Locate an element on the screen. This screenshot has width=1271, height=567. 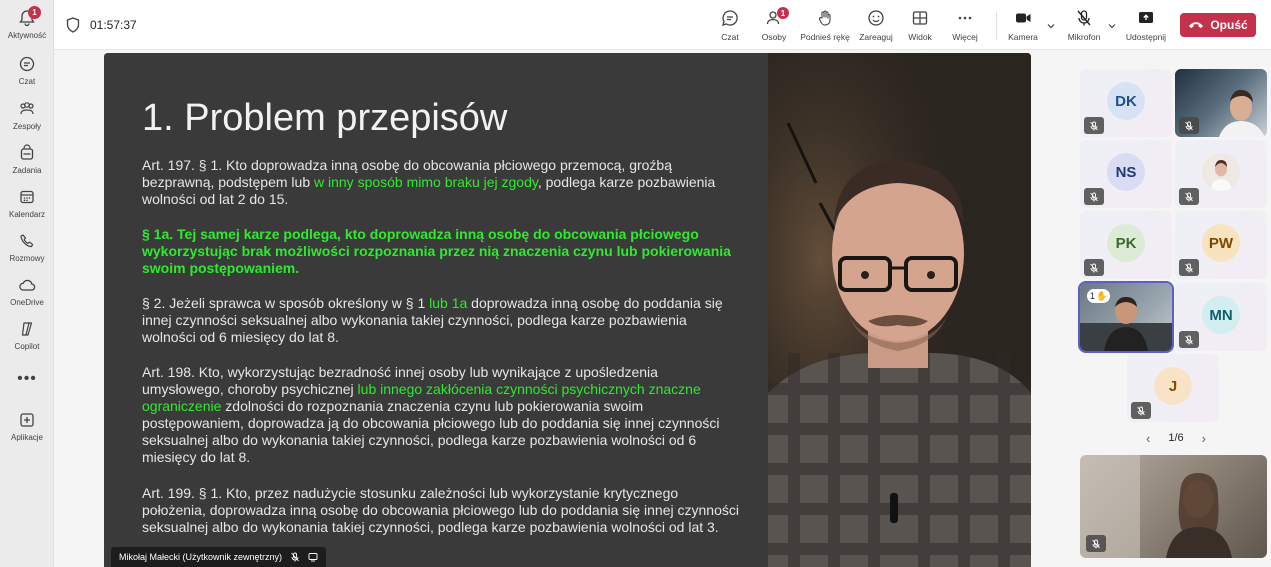
smile-icon is located at coordinates (876, 18).